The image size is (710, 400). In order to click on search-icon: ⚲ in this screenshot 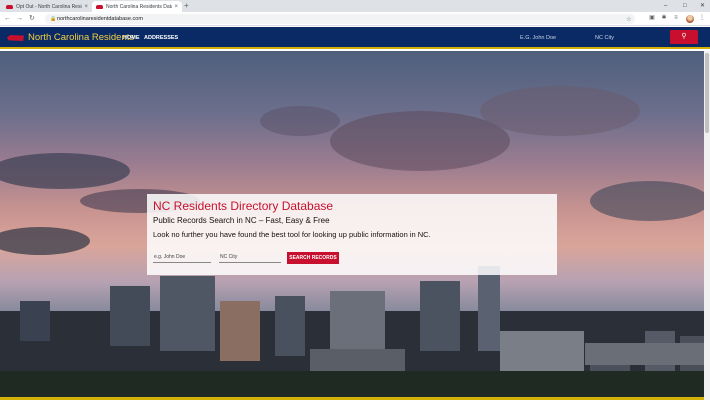, I will do `click(684, 36)`.